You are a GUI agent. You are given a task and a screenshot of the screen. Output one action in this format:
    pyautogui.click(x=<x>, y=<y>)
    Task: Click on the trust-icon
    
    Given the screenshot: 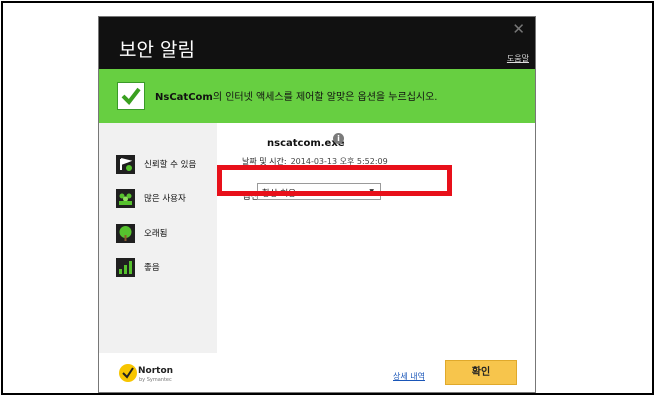 What is the action you would take?
    pyautogui.click(x=125, y=164)
    